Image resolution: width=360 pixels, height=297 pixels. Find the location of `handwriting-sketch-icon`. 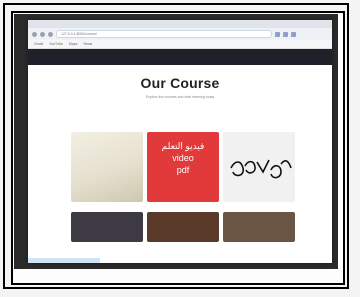

handwriting-sketch-icon is located at coordinates (261, 169).